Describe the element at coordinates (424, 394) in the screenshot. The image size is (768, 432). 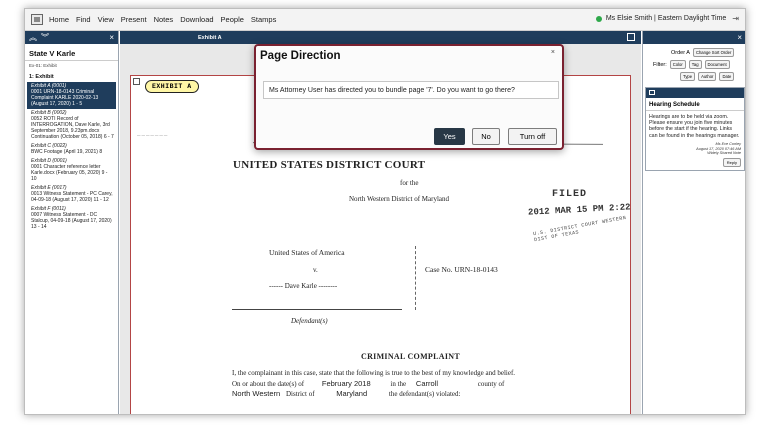
I see `text: the defendant(s) violated:` at that location.